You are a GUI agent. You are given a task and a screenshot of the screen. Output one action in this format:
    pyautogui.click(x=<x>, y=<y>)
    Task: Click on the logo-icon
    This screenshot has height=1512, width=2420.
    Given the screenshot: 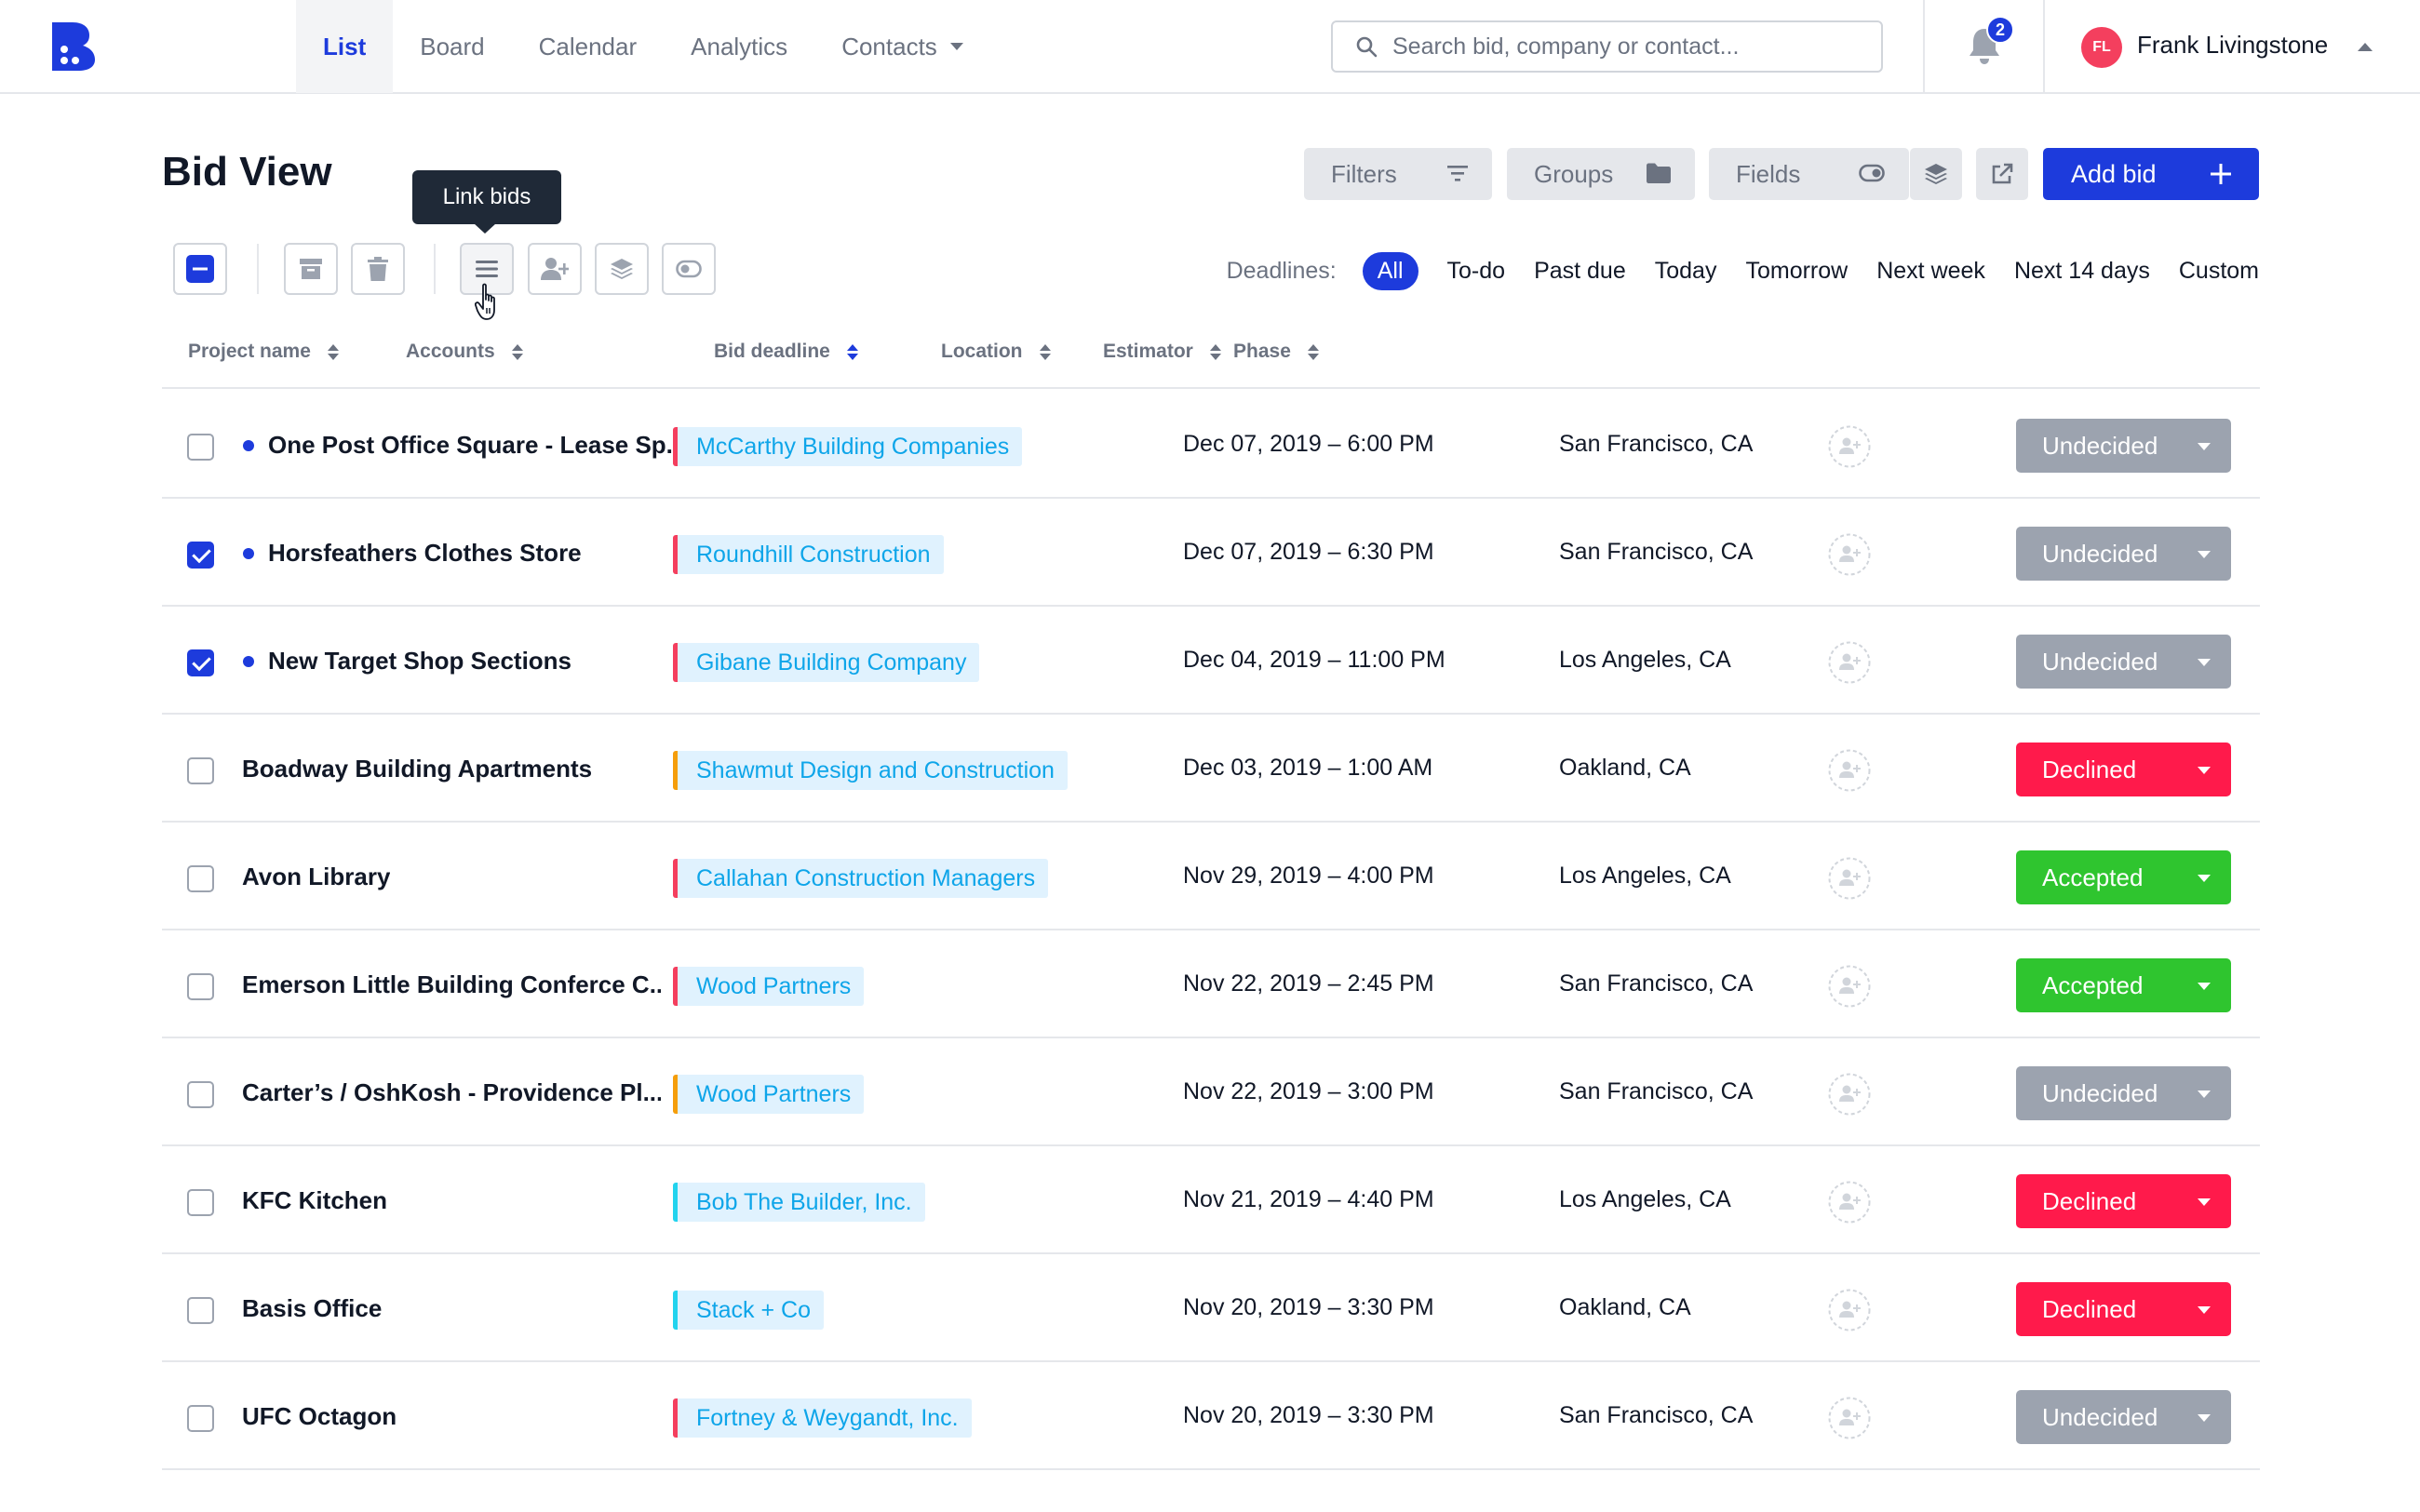 What is the action you would take?
    pyautogui.click(x=73, y=46)
    